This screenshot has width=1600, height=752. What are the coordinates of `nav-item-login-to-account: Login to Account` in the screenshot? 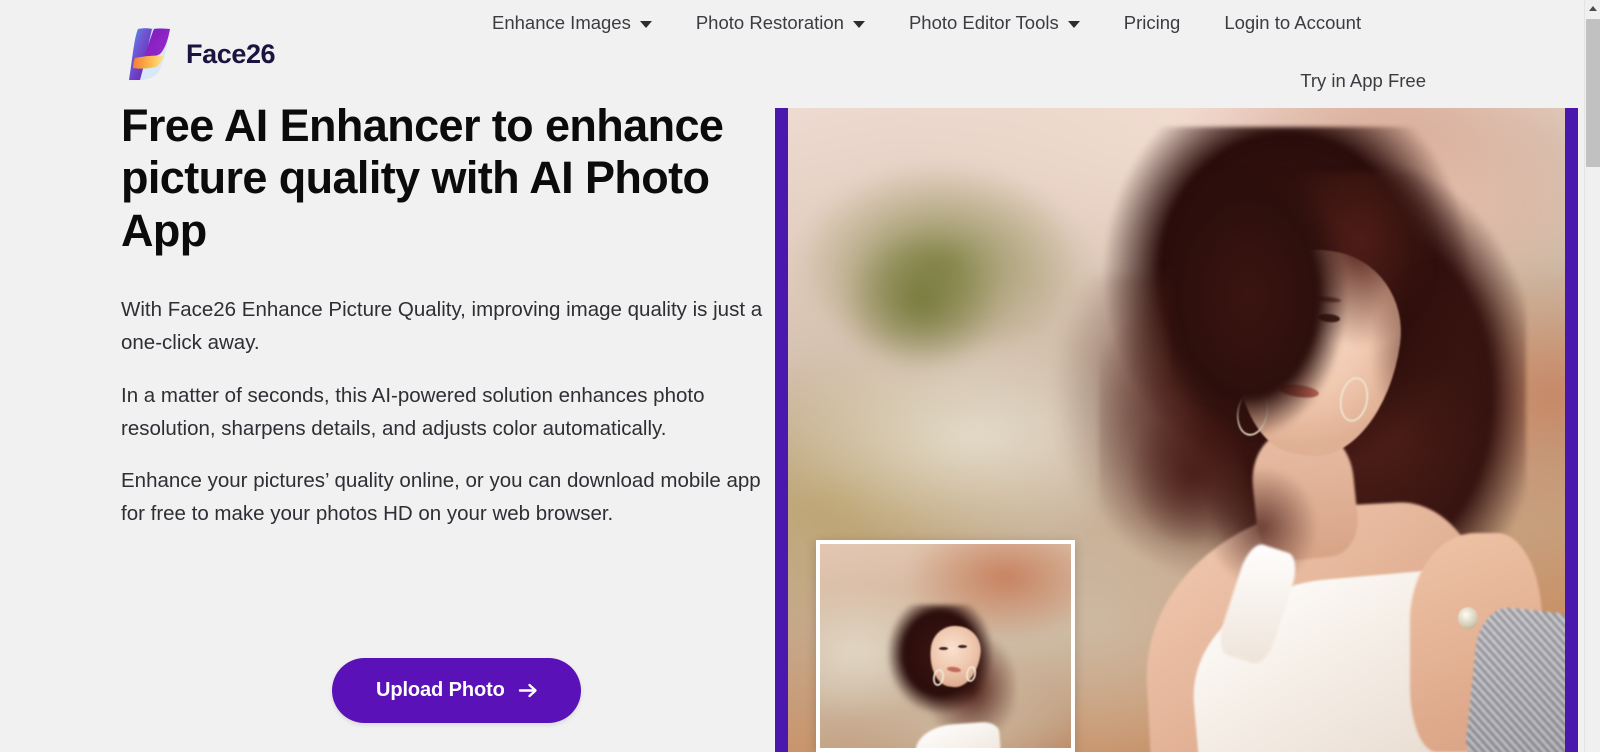 It's located at (1292, 23).